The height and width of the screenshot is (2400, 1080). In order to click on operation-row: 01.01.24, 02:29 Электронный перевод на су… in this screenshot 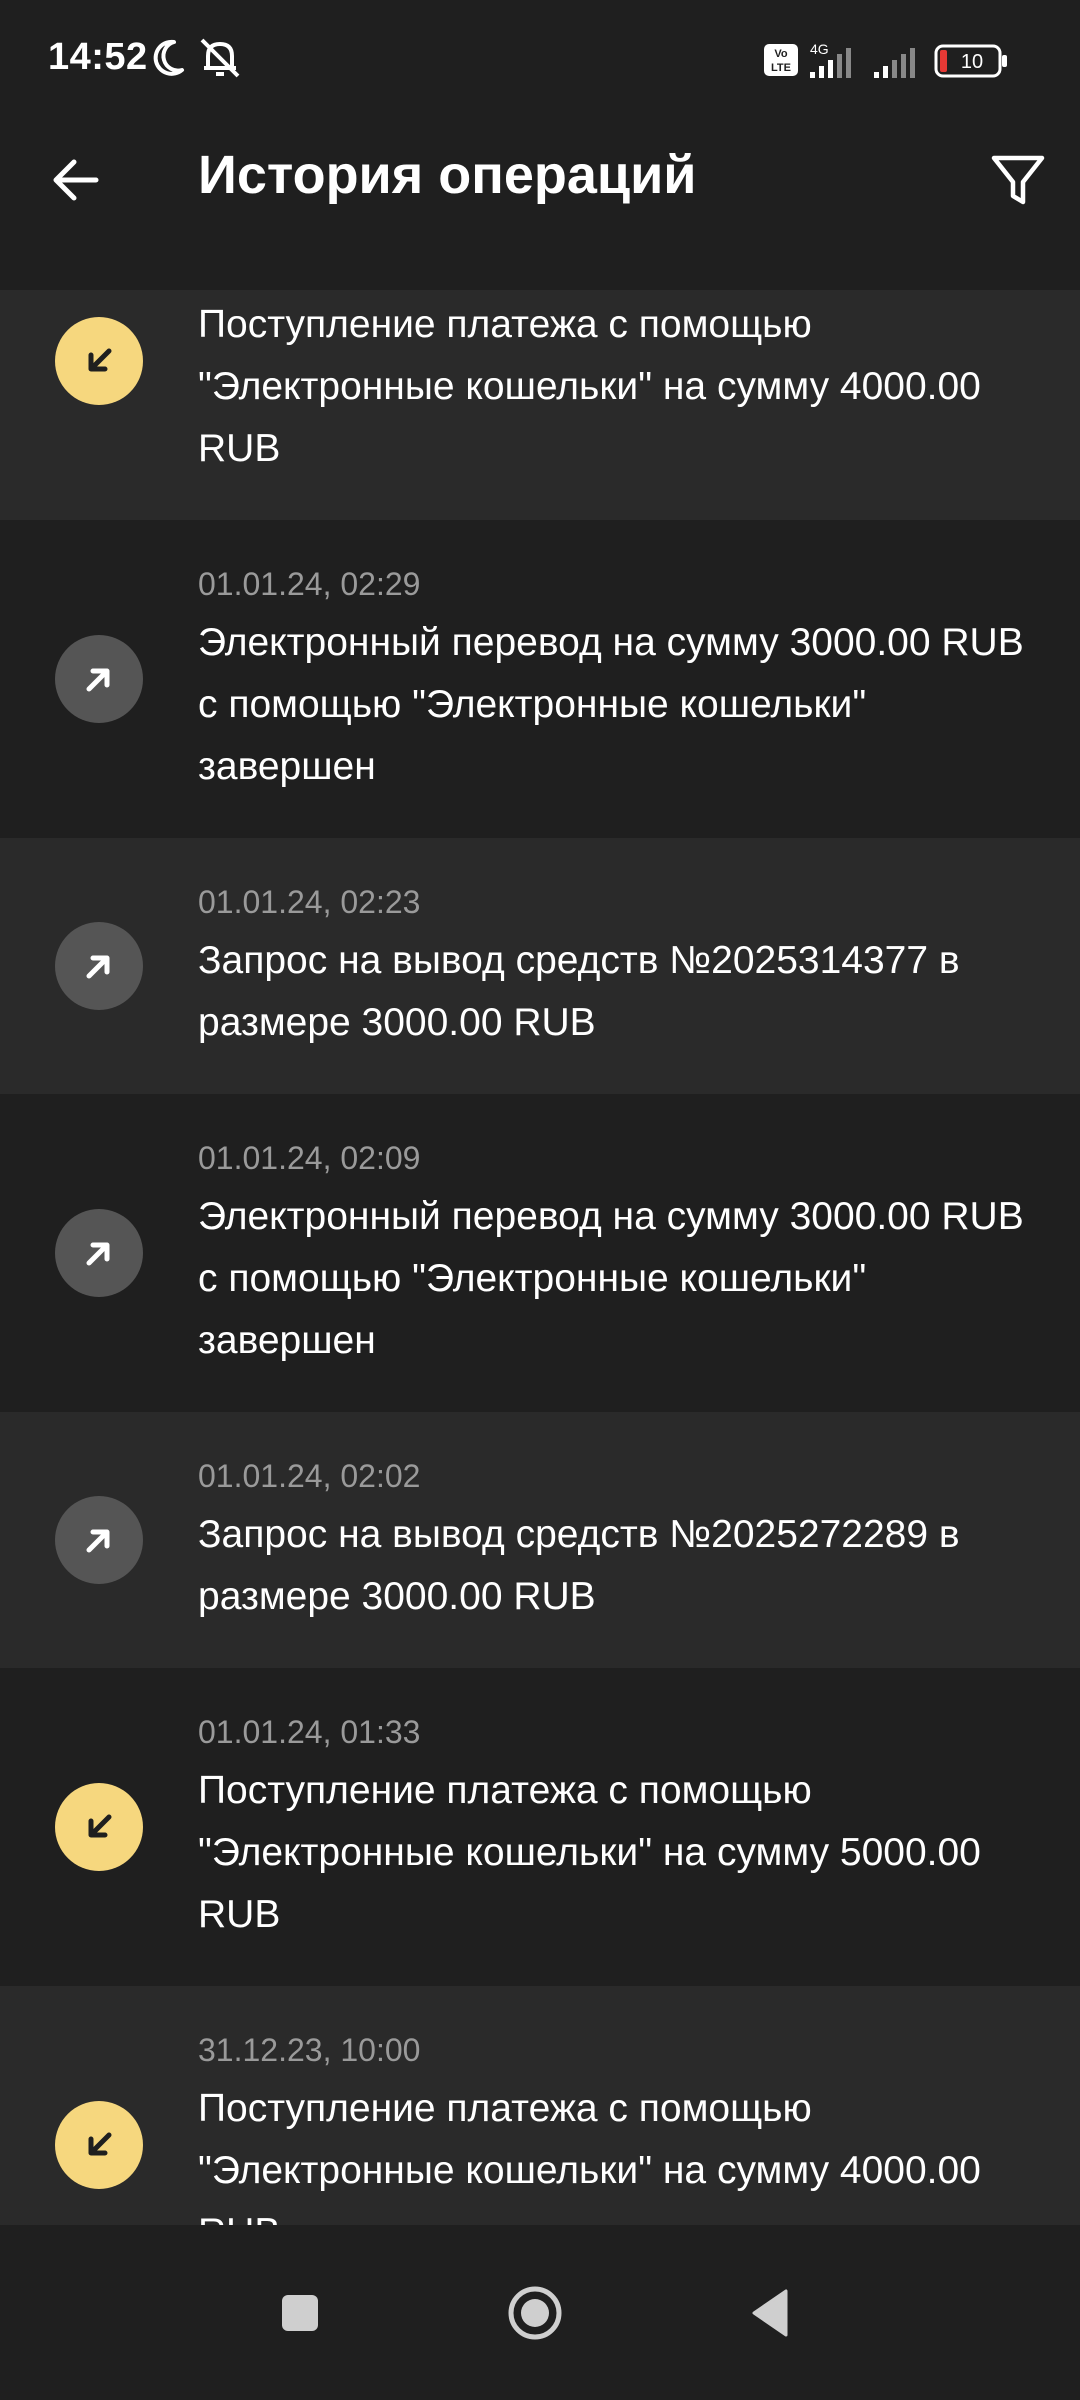, I will do `click(540, 679)`.